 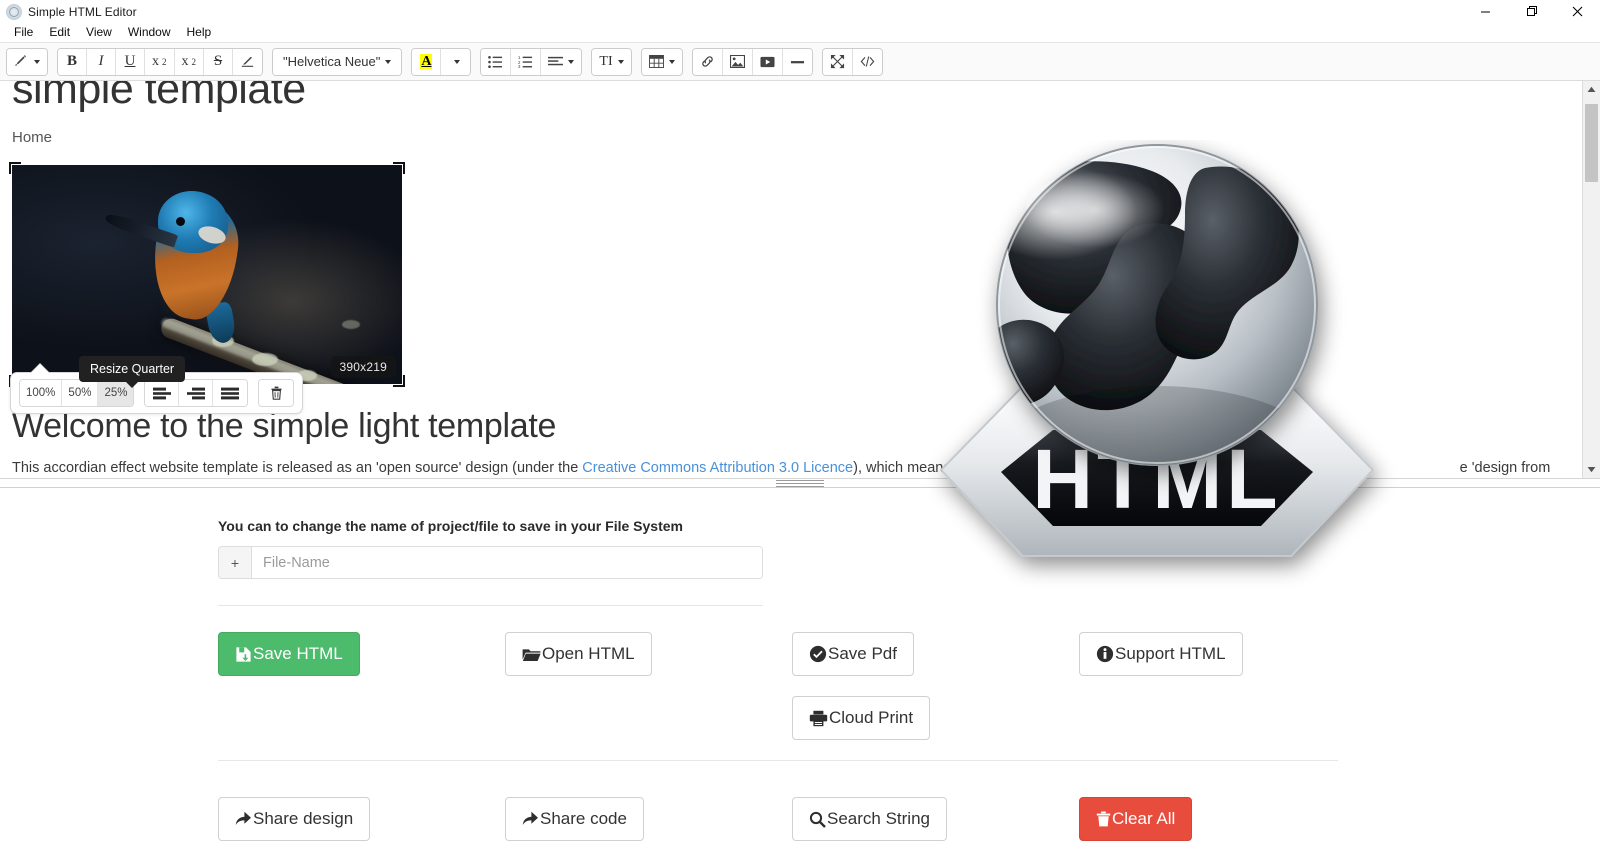 What do you see at coordinates (82, 11) in the screenshot?
I see `window-title: Simple HTML Editor` at bounding box center [82, 11].